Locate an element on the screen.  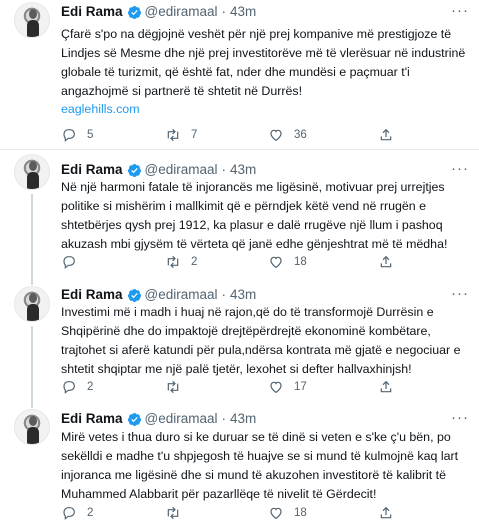
retweet-count: 7 is located at coordinates (194, 135).